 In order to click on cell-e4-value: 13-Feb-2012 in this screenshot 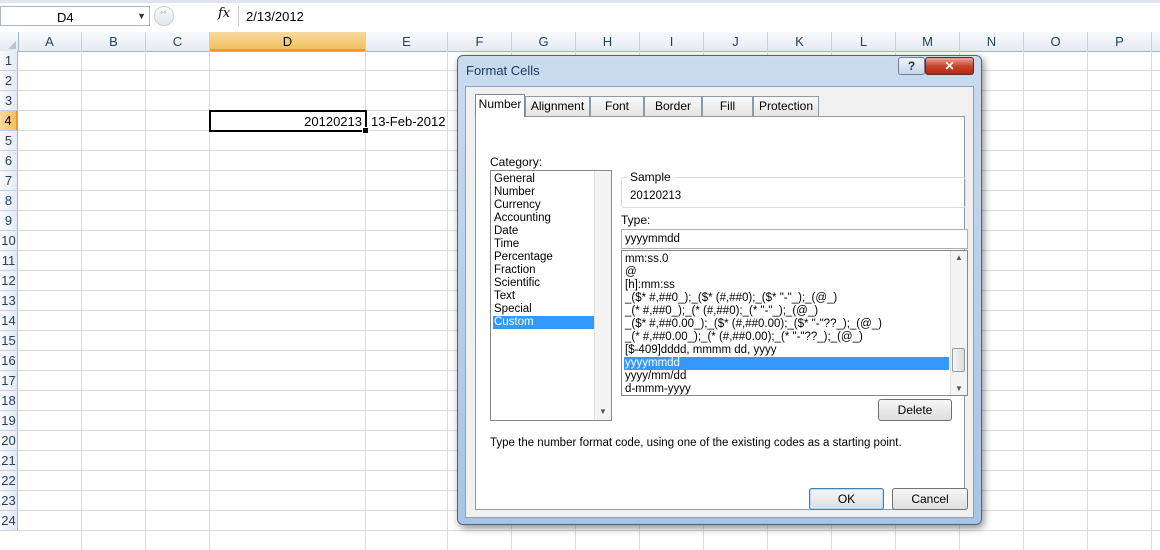, I will do `click(408, 121)`.